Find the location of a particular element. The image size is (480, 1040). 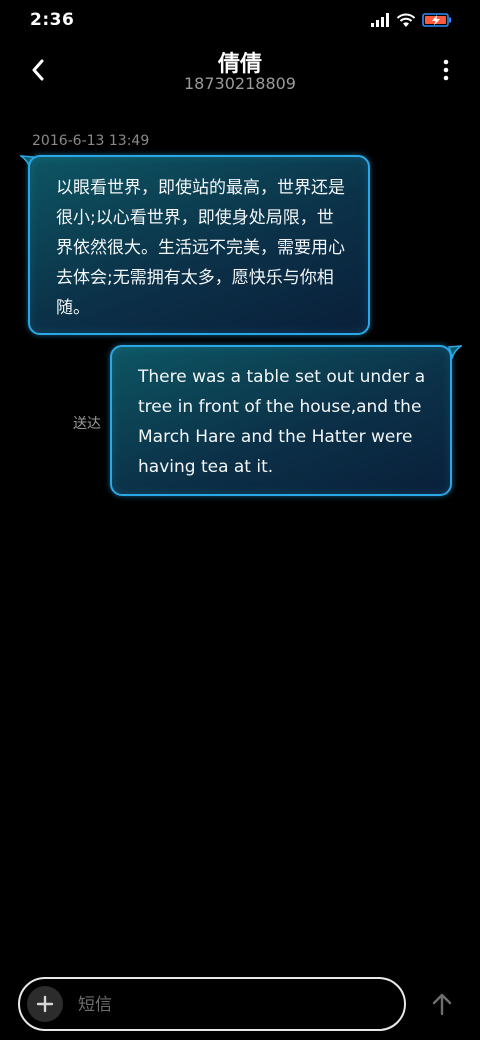

contact-number: 18730218809 is located at coordinates (240, 83).